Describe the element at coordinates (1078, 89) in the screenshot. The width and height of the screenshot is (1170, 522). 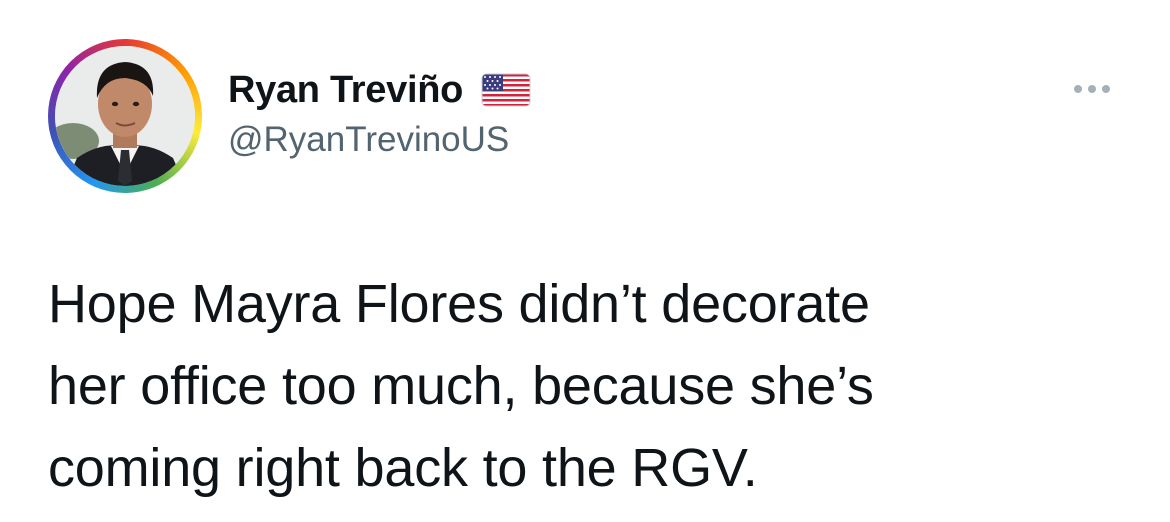
I see `more-options-icon` at that location.